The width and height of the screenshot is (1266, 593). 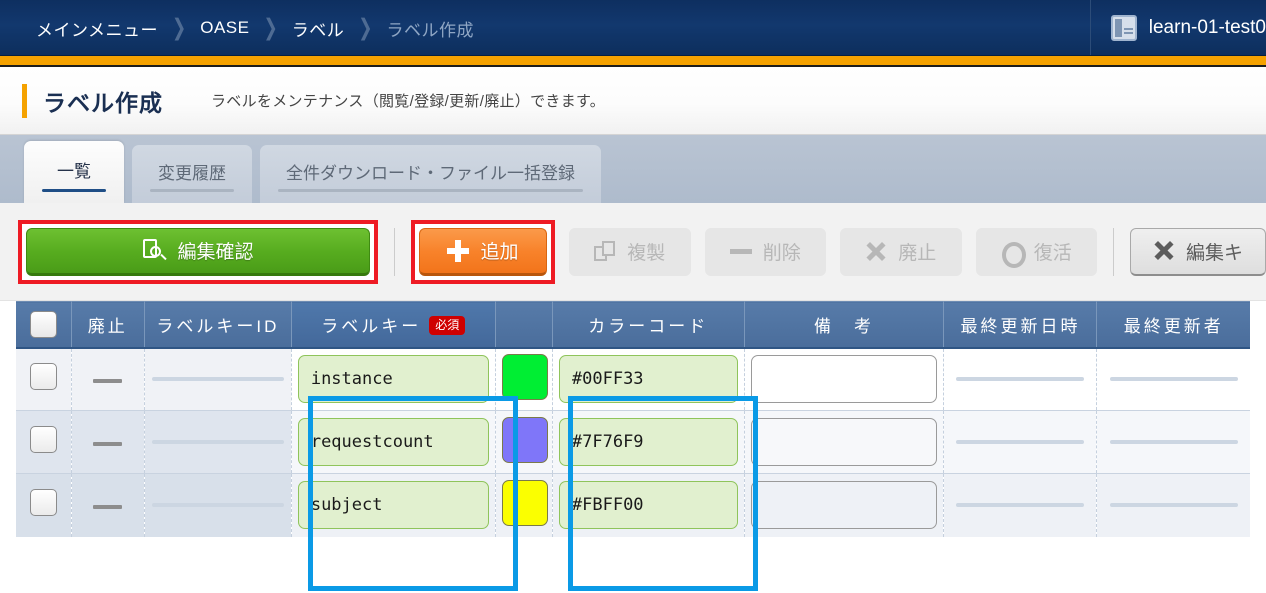 I want to click on tab-change-history: 変更履歴, so click(x=192, y=174).